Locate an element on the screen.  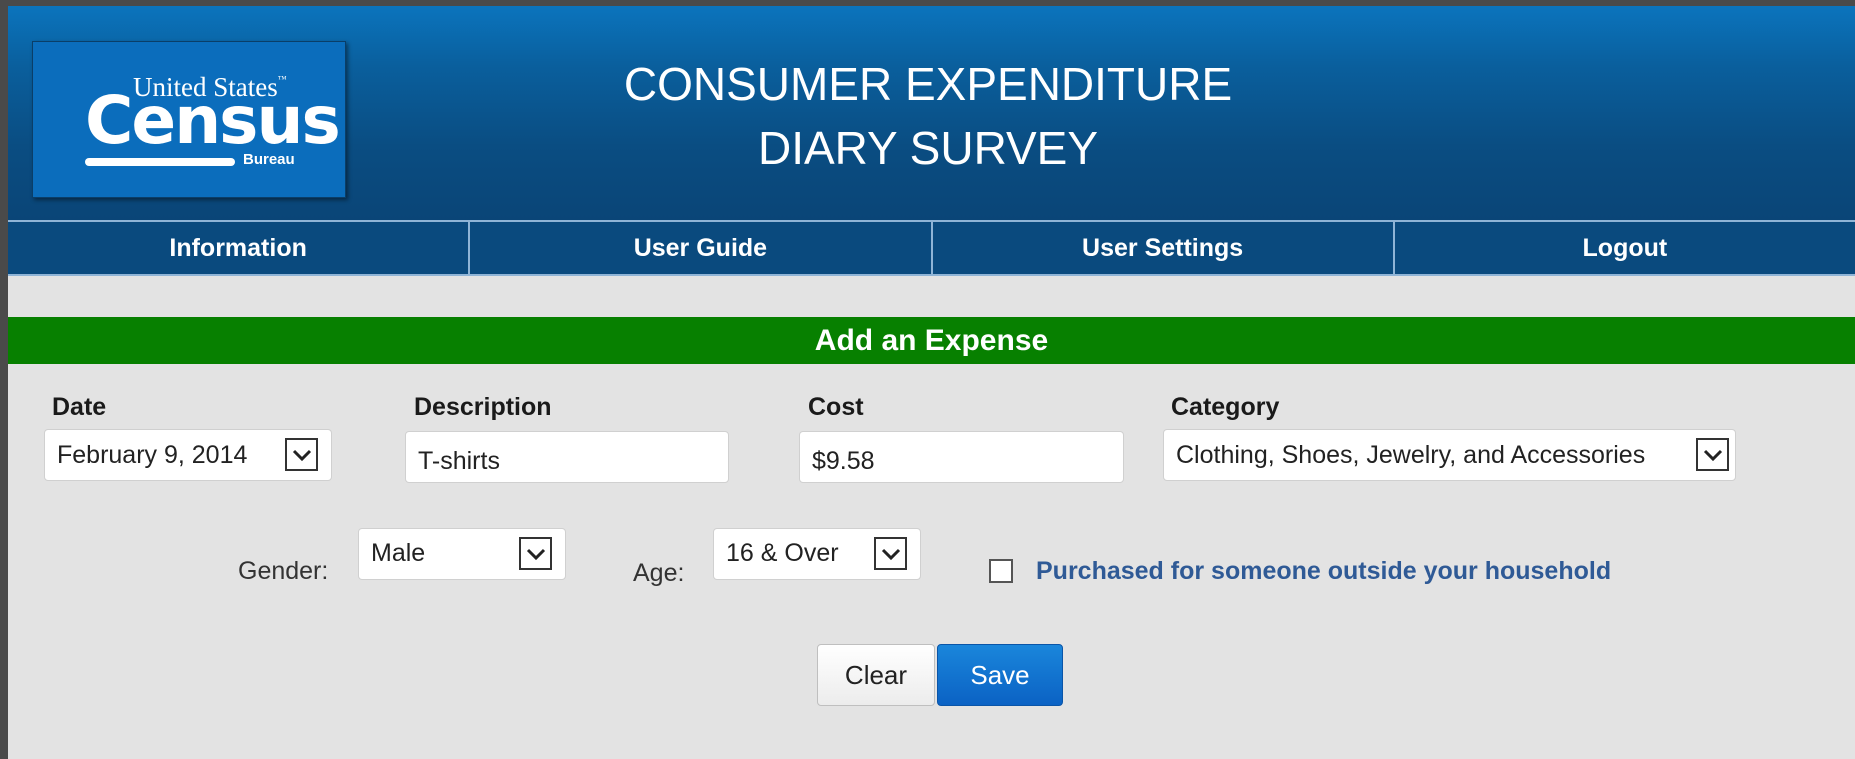
census-bureau-logo: United States™ Census Bureau is located at coordinates (189, 119).